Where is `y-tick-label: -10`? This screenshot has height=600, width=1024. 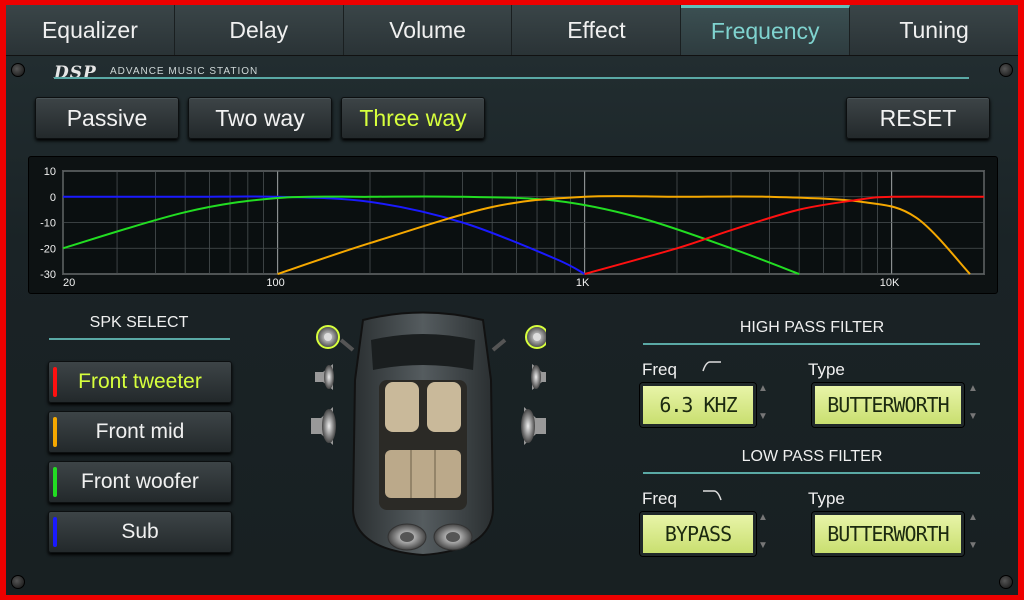 y-tick-label: -10 is located at coordinates (48, 224).